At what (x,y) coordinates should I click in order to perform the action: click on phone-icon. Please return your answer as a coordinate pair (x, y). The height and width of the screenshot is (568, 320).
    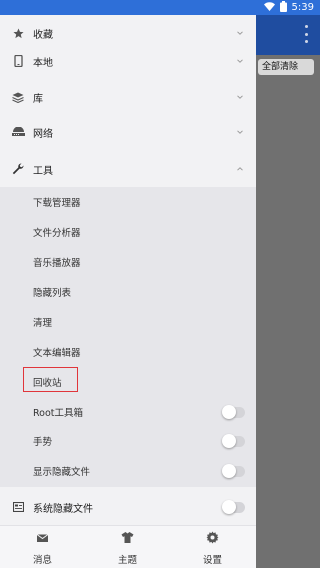
    Looking at the image, I should click on (18, 61).